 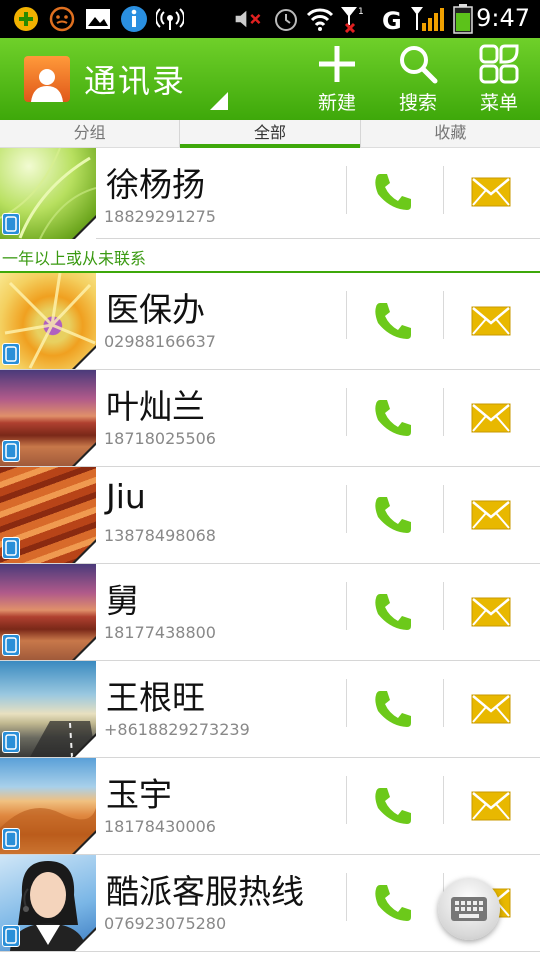 I want to click on network-g-icon: G, so click(x=397, y=19).